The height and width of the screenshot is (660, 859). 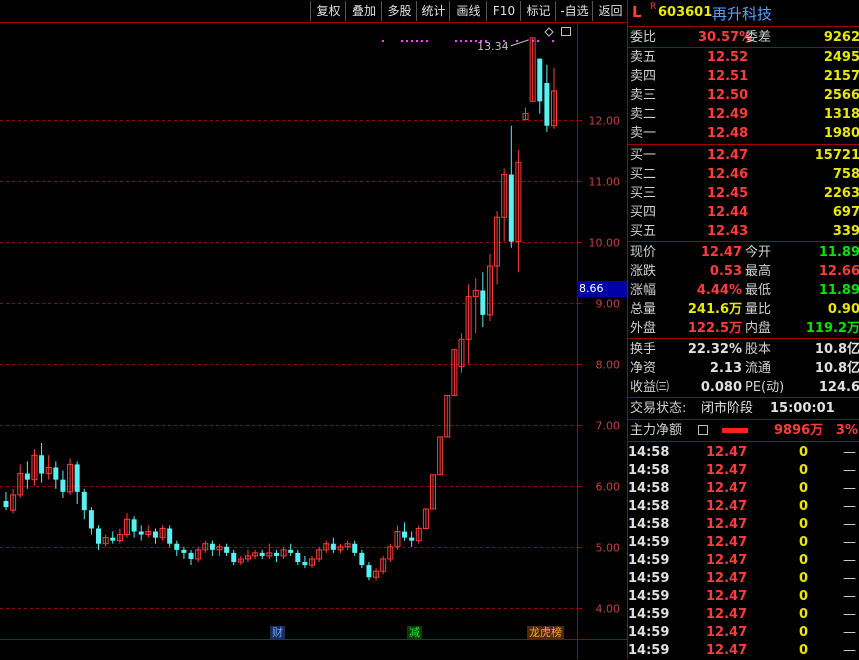 I want to click on window-icon, so click(x=566, y=31).